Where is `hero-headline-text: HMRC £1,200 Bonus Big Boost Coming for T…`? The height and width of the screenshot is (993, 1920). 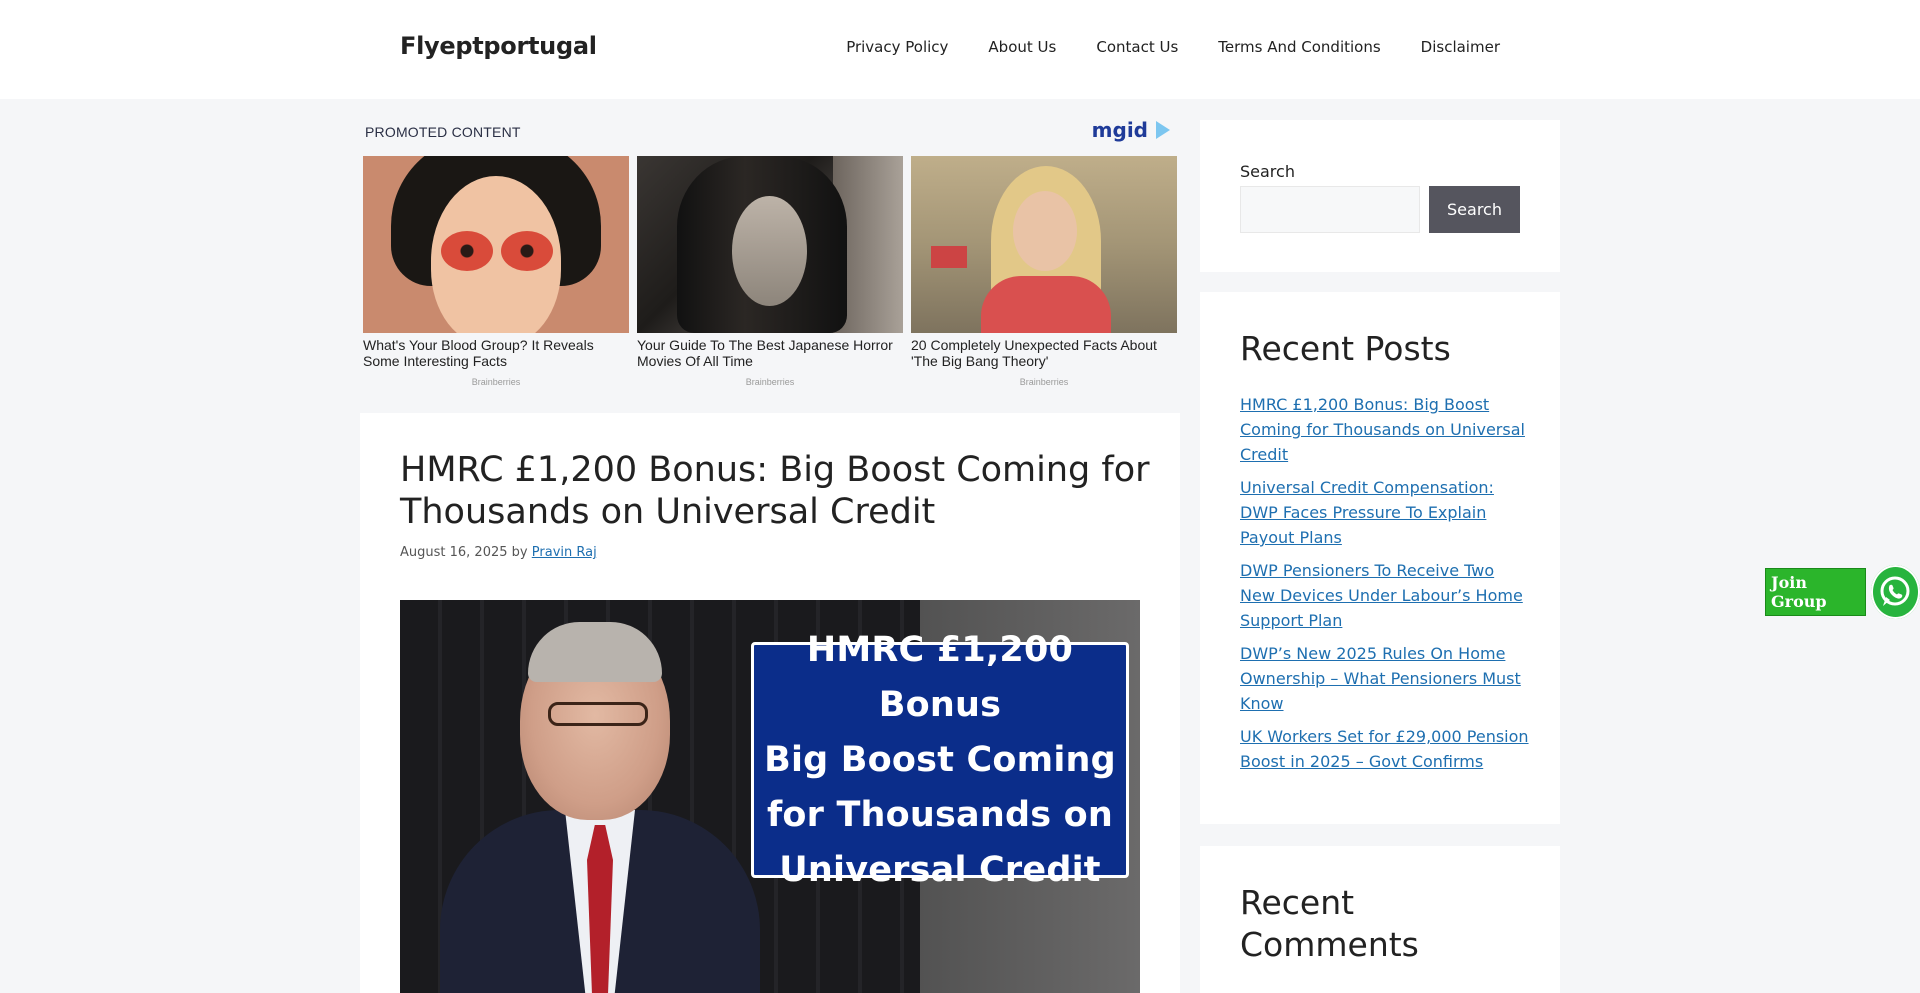 hero-headline-text: HMRC £1,200 Bonus Big Boost Coming for T… is located at coordinates (940, 759).